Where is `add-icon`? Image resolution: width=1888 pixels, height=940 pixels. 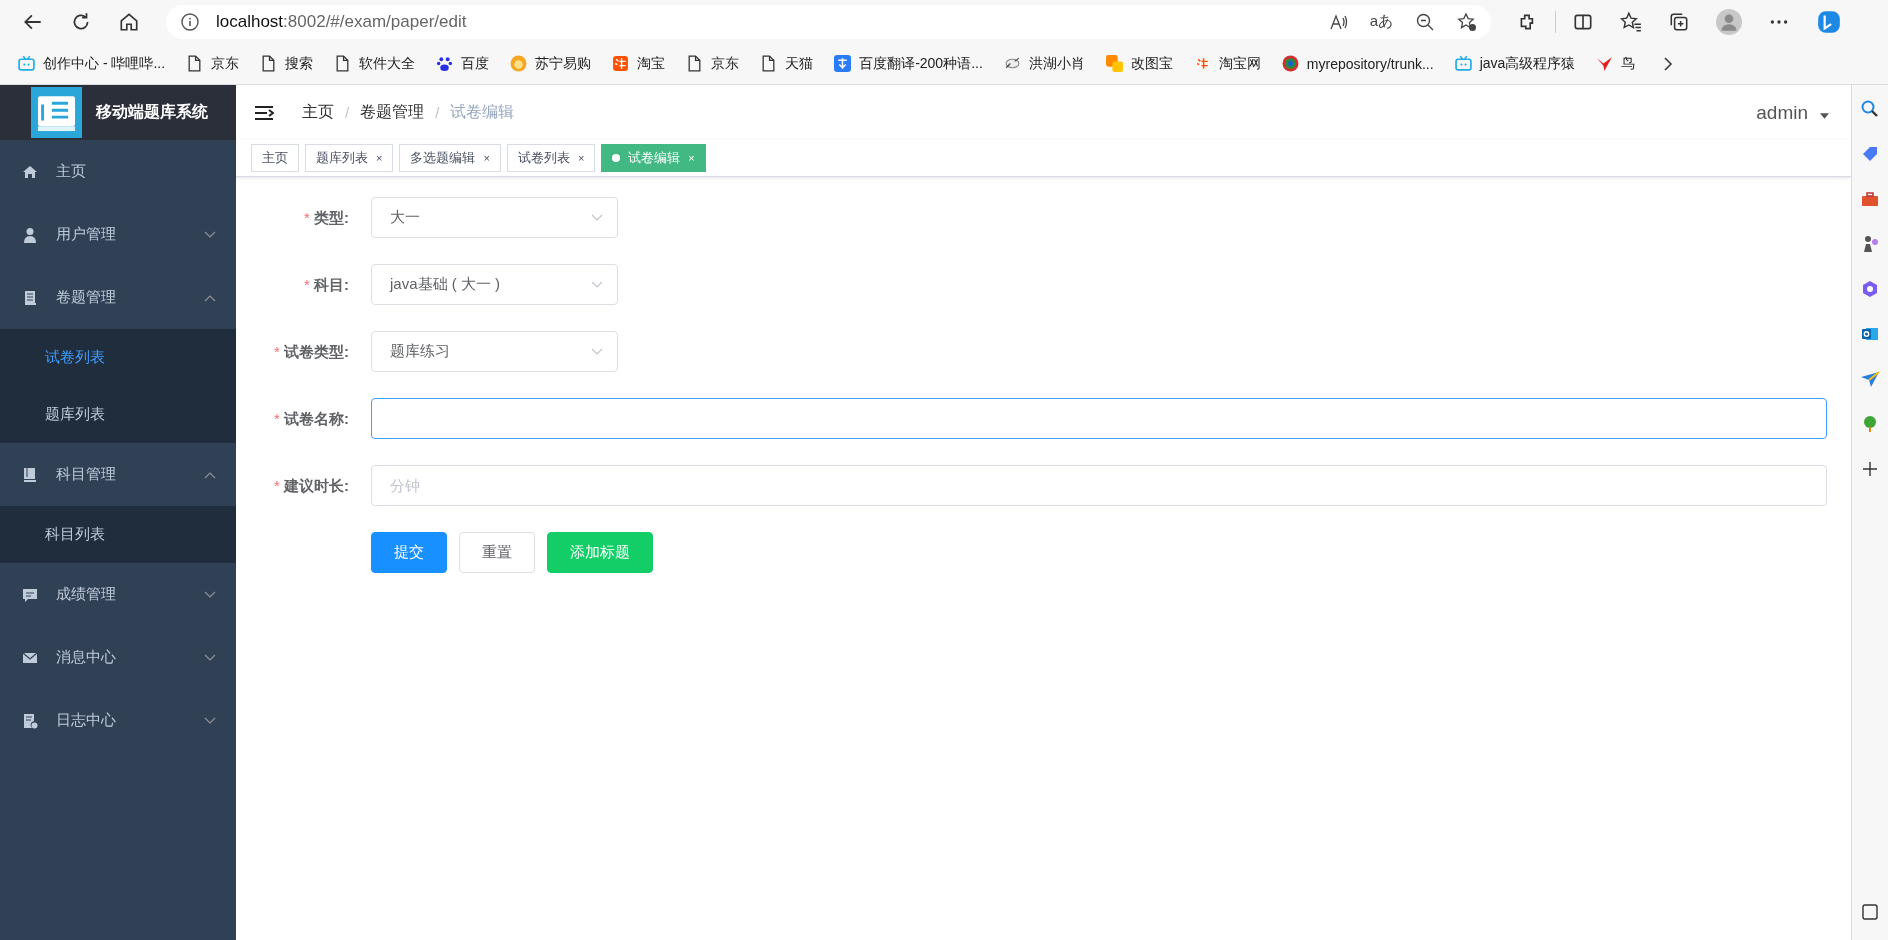 add-icon is located at coordinates (1870, 469).